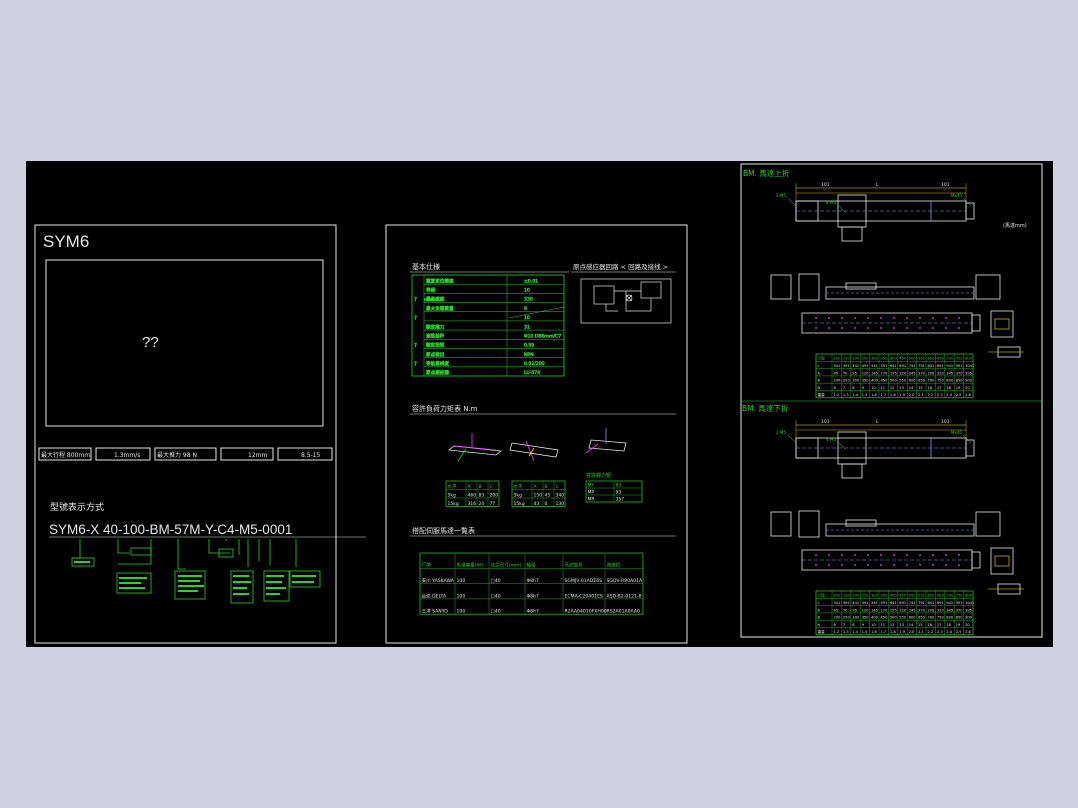 This screenshot has width=1078, height=808. I want to click on callout-label: 4-M3, so click(831, 439).